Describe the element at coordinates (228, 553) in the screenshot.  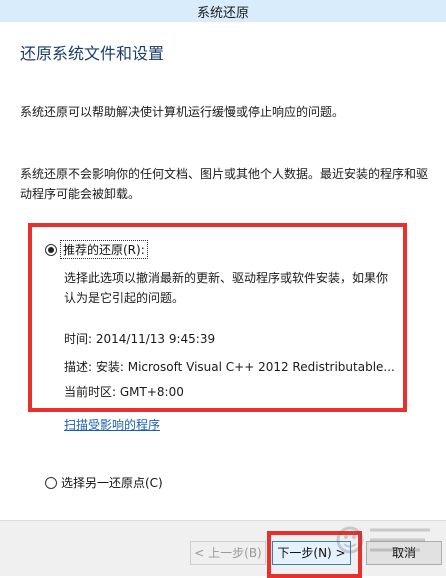
I see `back-button: < 上一步(B)` at that location.